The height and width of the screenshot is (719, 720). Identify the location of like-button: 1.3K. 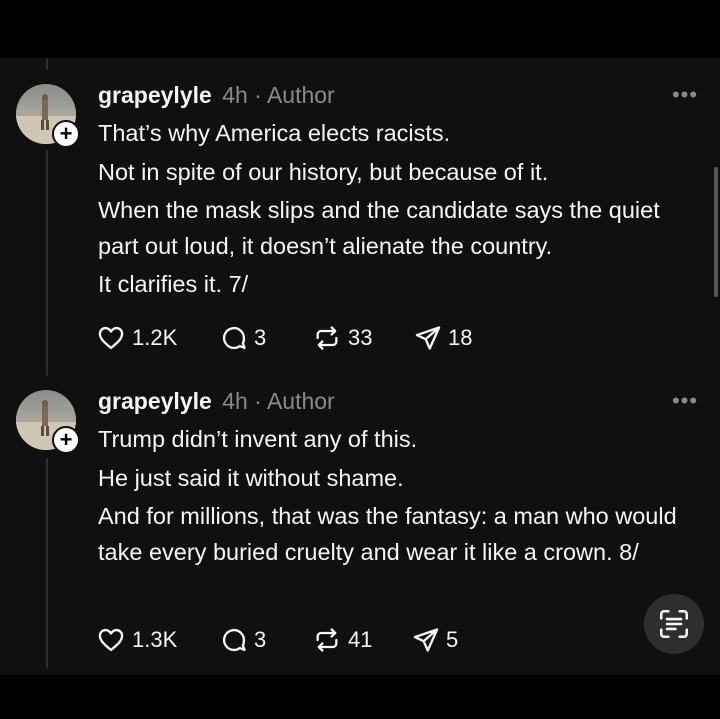
(158, 640).